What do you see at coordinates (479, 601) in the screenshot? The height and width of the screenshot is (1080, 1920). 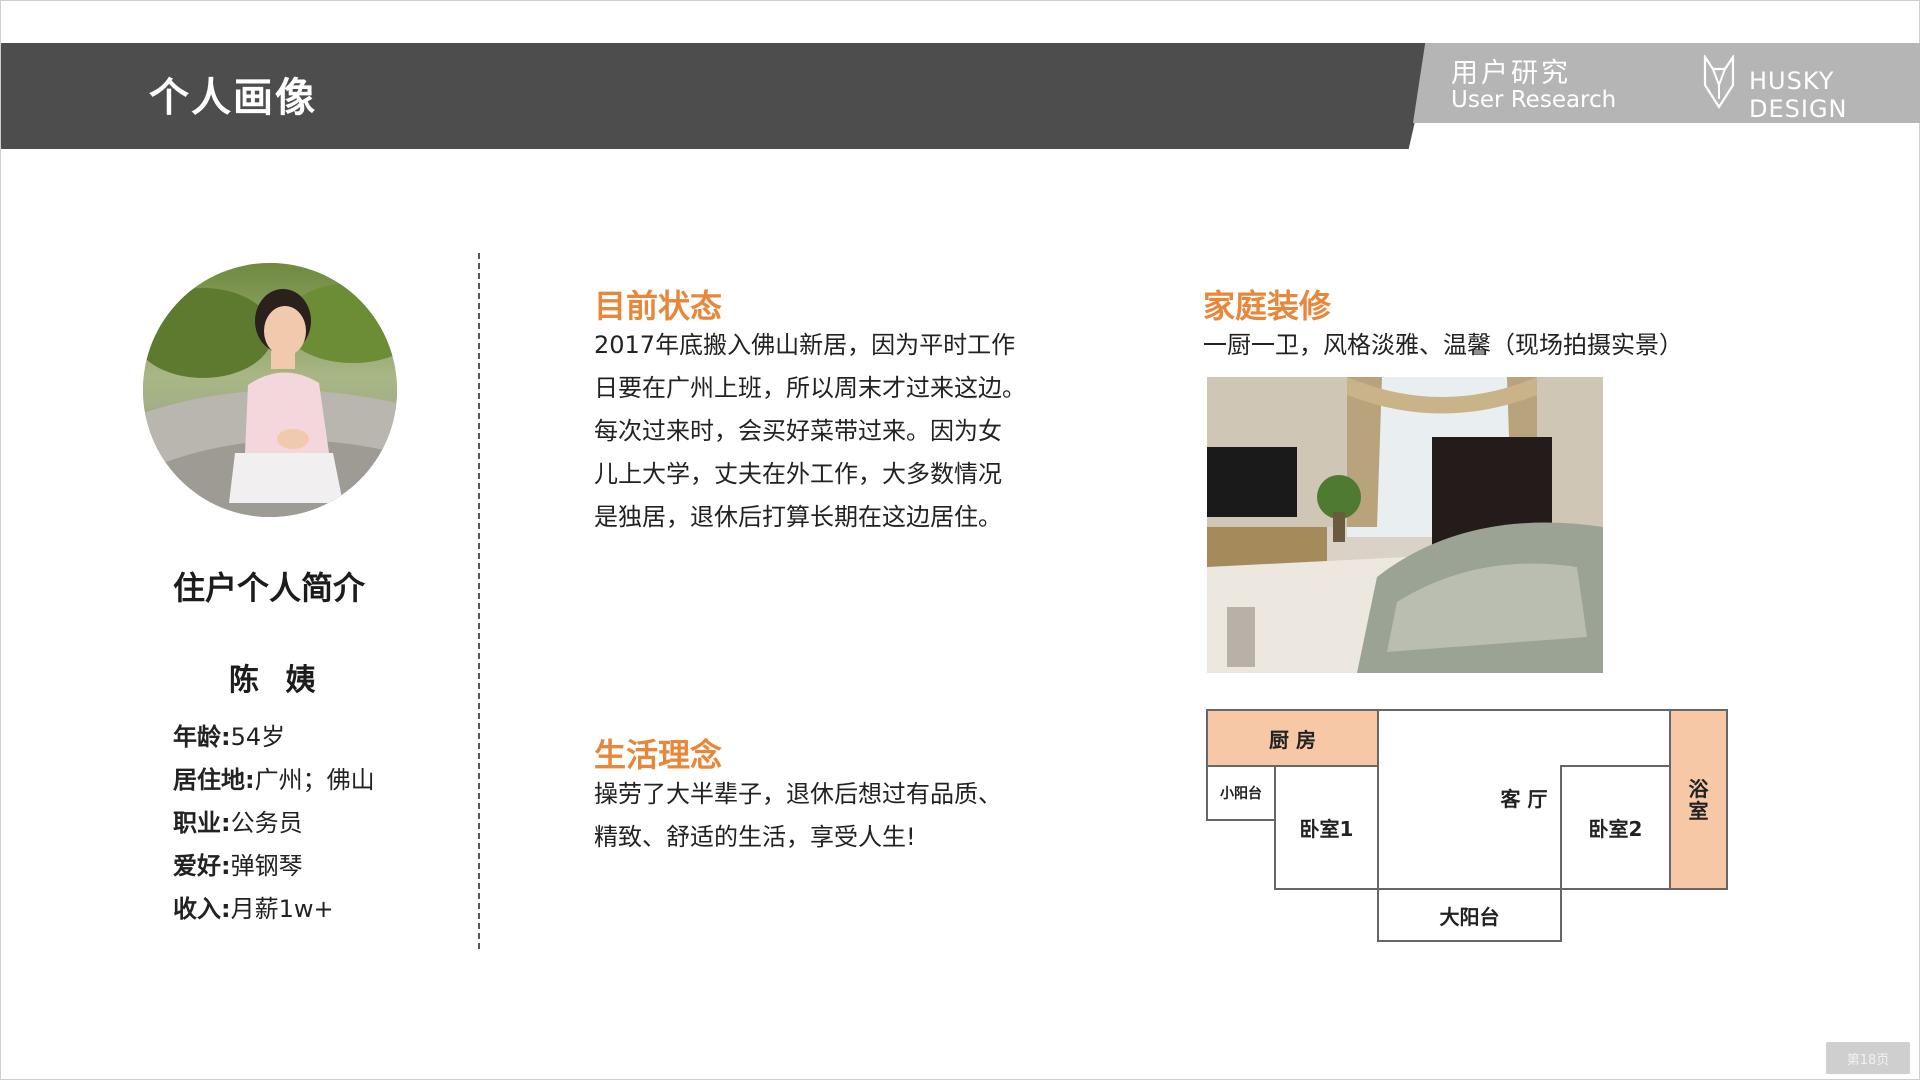 I see `dashed-divider` at bounding box center [479, 601].